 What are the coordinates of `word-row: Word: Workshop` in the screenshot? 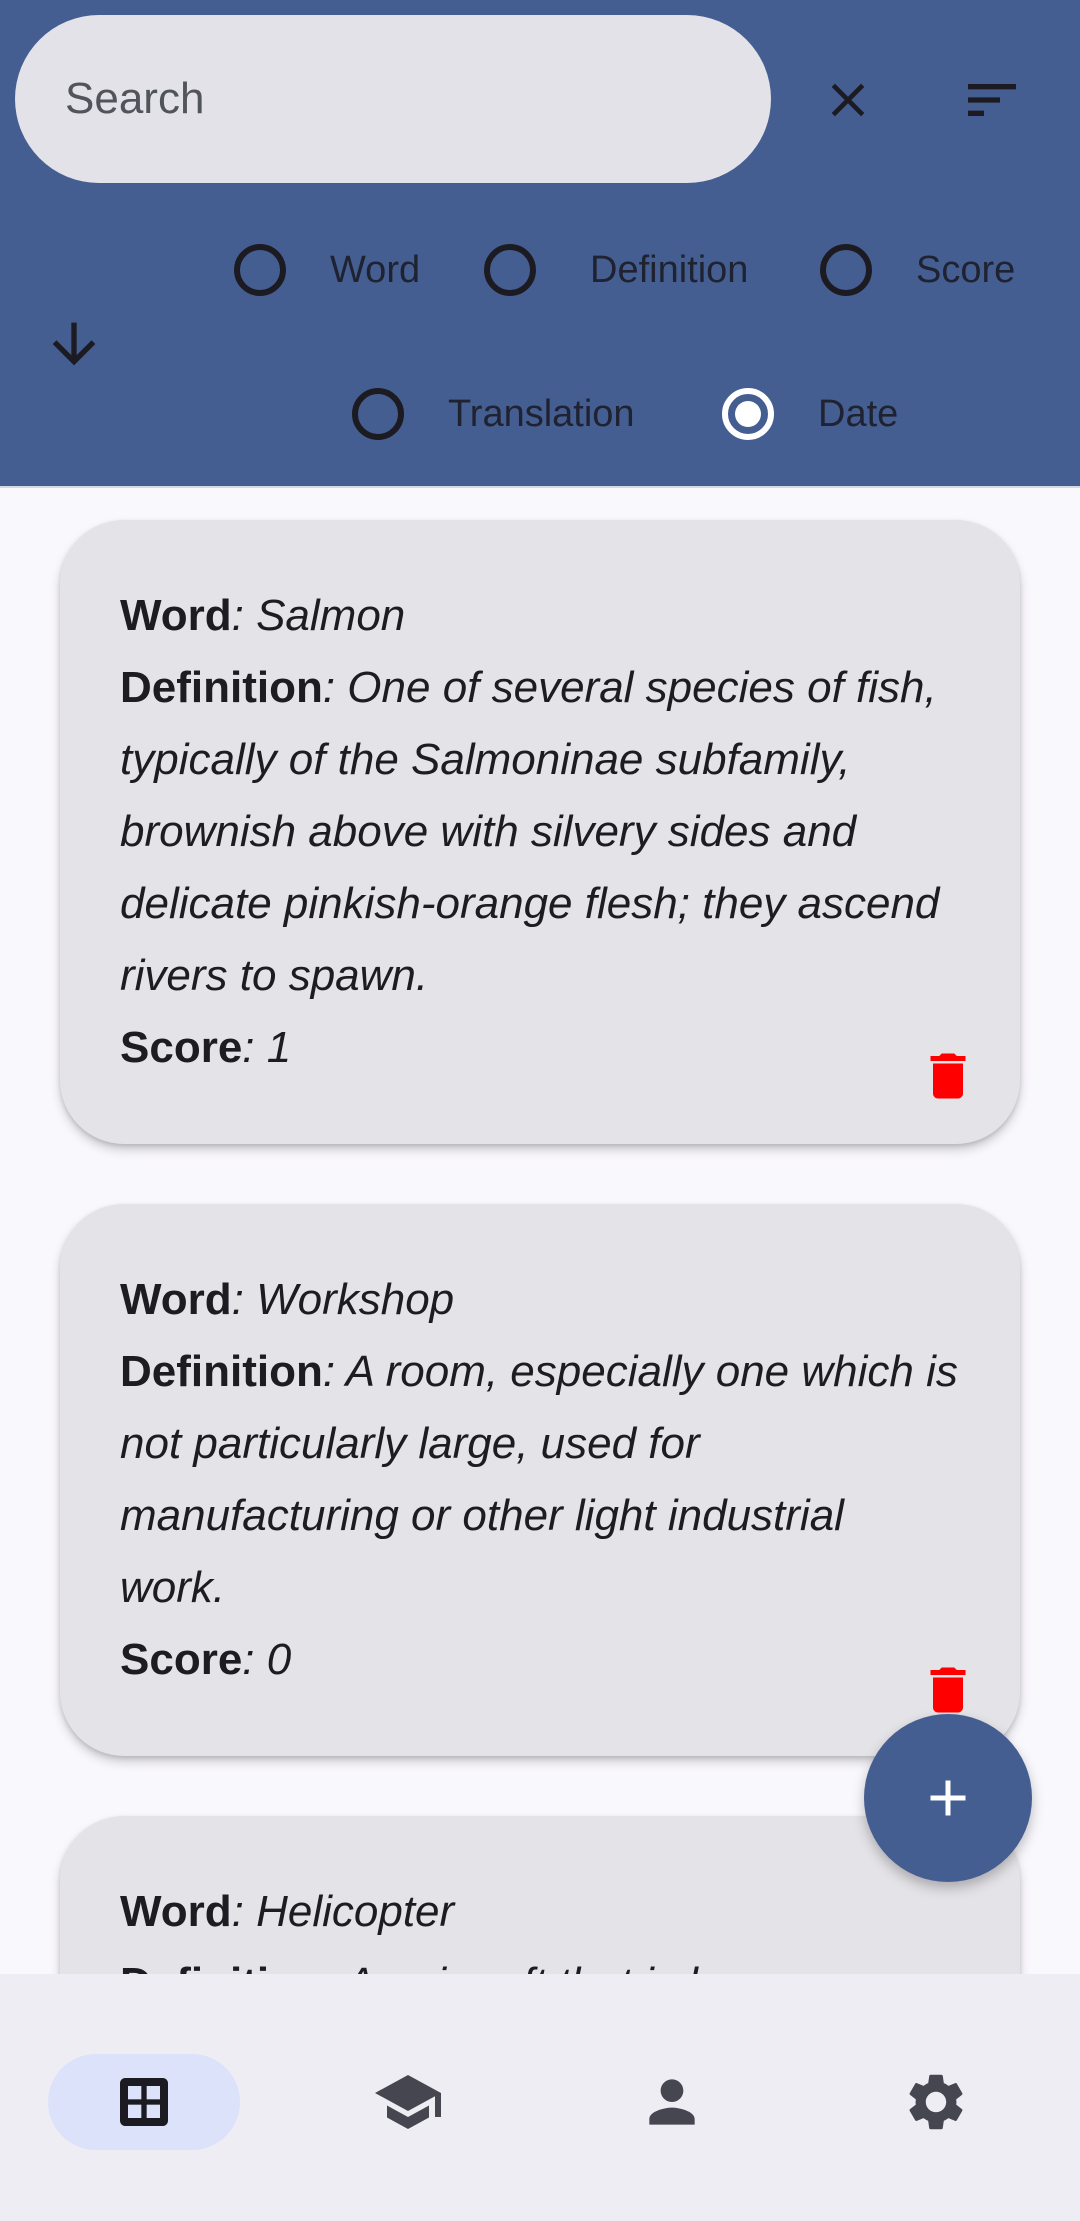 It's located at (287, 1299).